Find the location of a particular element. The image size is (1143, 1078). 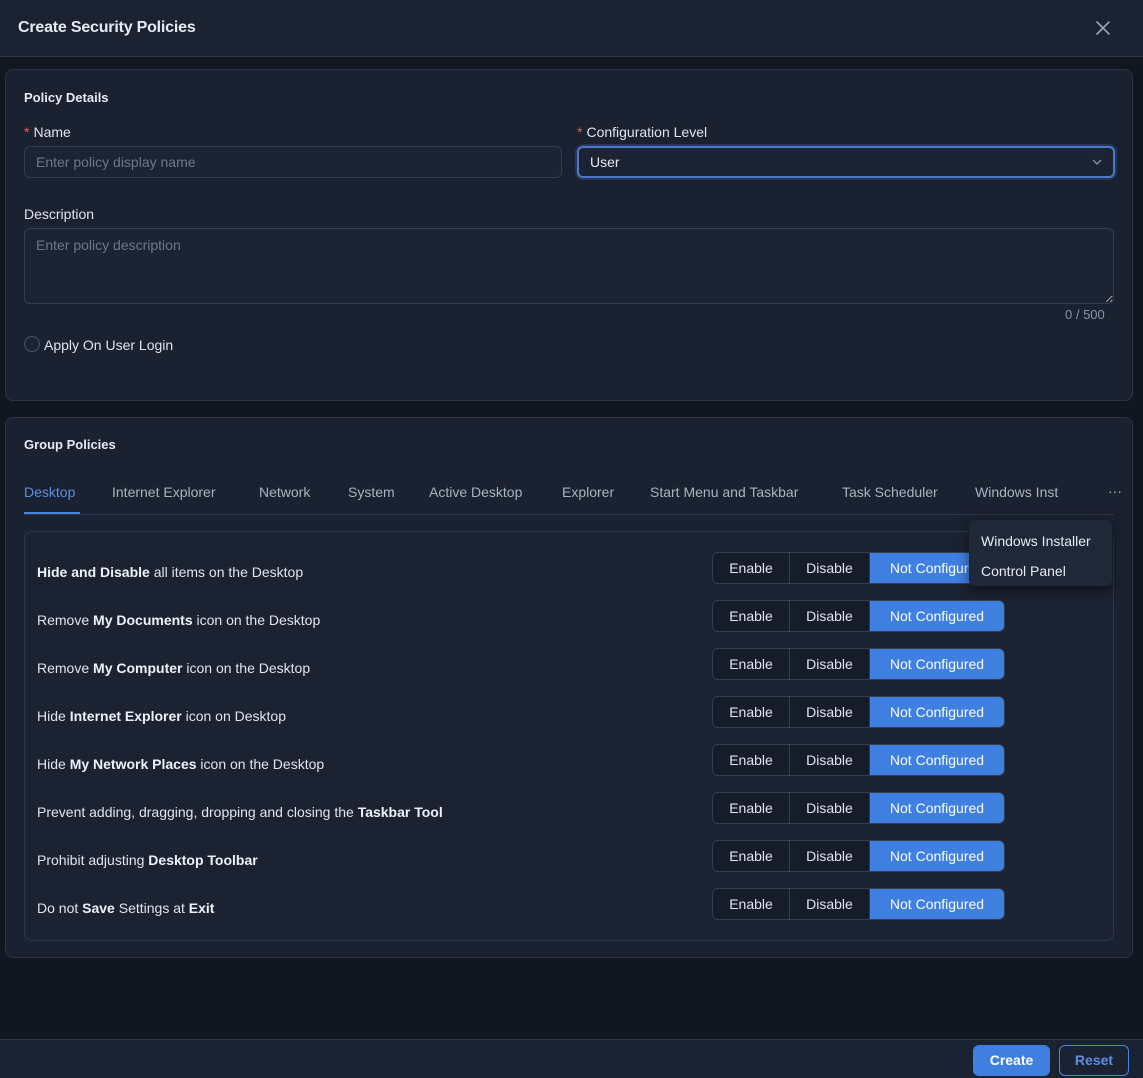

policy-label-text: Settings at is located at coordinates (151, 908).